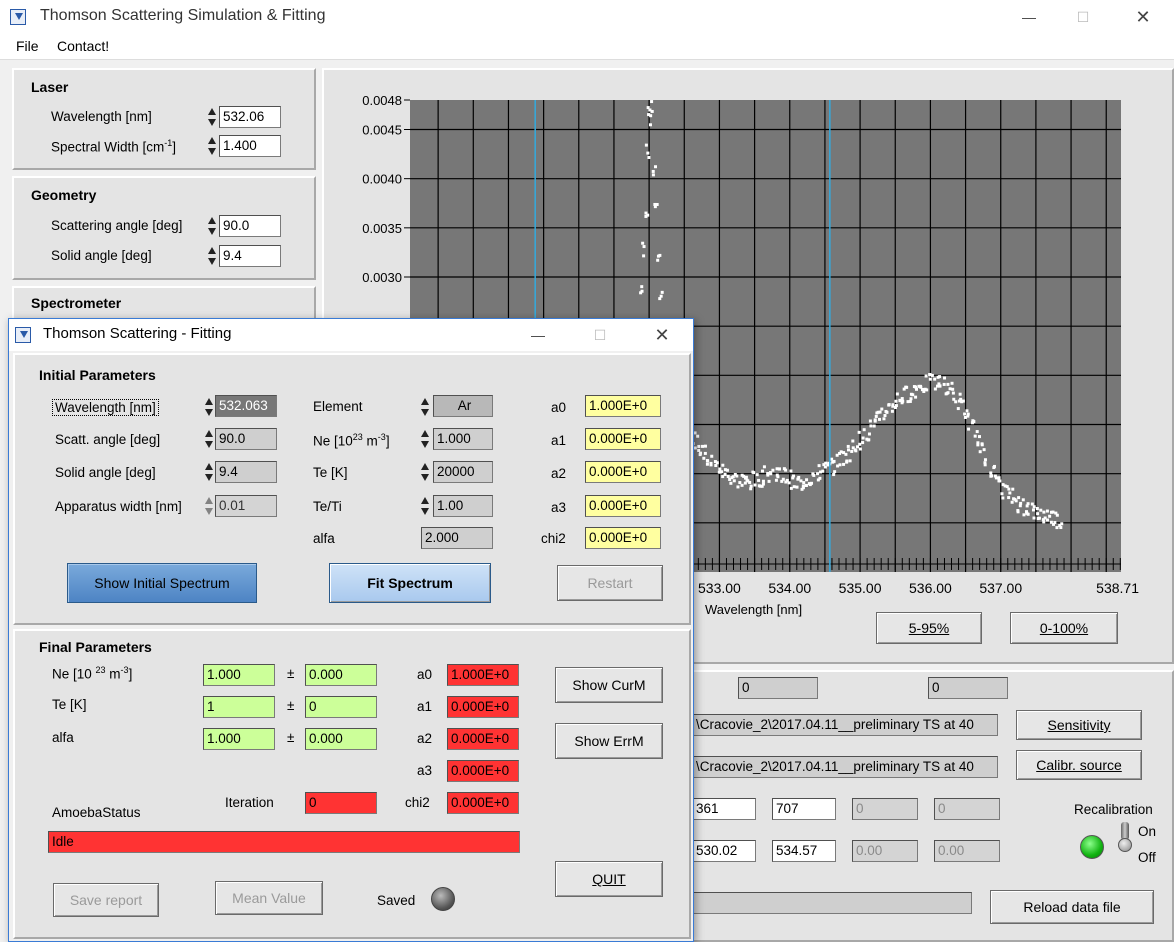 This screenshot has width=1174, height=942. What do you see at coordinates (724, 809) in the screenshot?
I see `pixel-1-input: 361` at bounding box center [724, 809].